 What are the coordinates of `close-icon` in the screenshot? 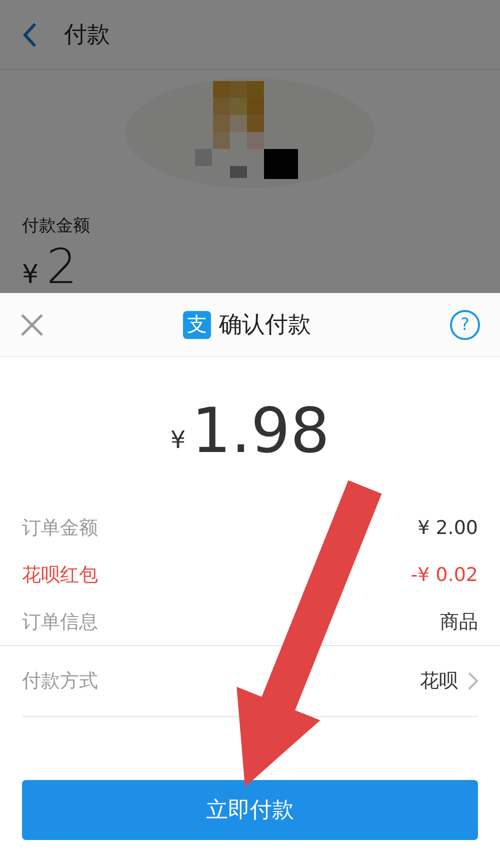 It's located at (32, 324).